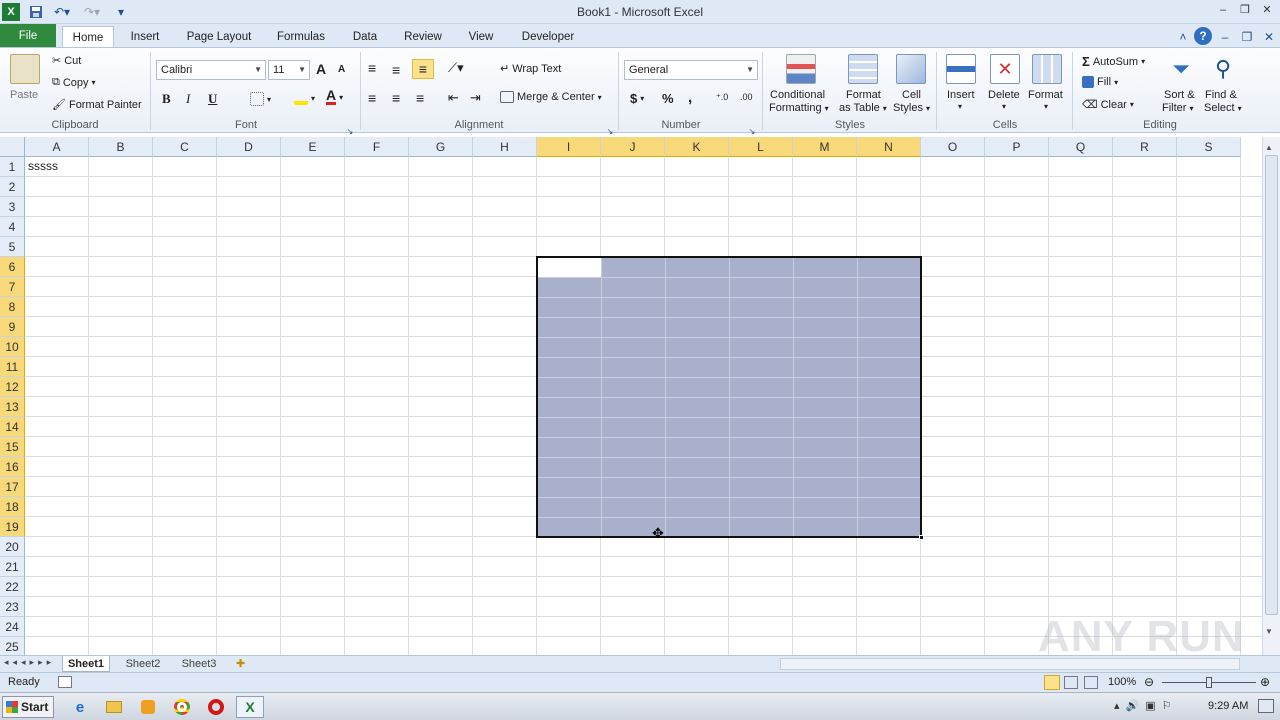 This screenshot has height=720, width=1280. Describe the element at coordinates (1247, 37) in the screenshot. I see `workbook-restore-icon: ❐` at that location.